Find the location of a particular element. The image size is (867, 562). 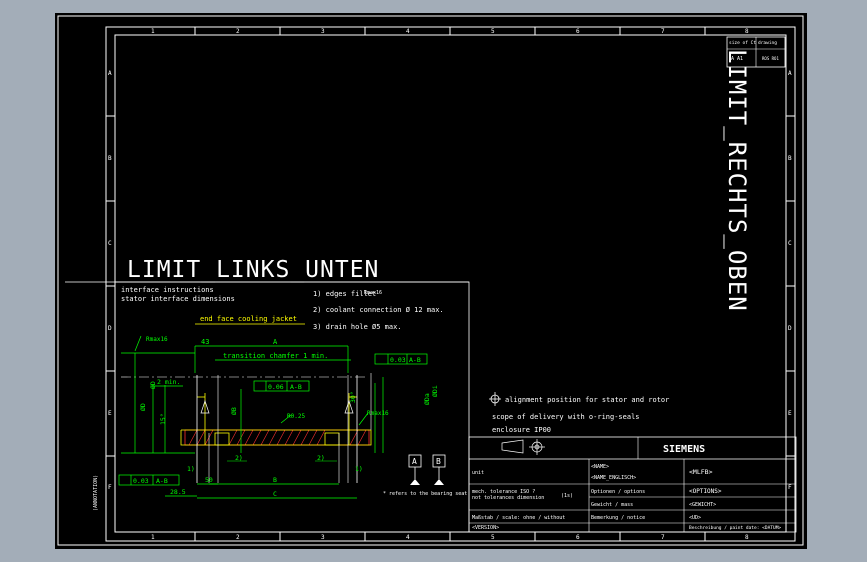

enclosure-note: enclosure IP00 is located at coordinates (521, 430).